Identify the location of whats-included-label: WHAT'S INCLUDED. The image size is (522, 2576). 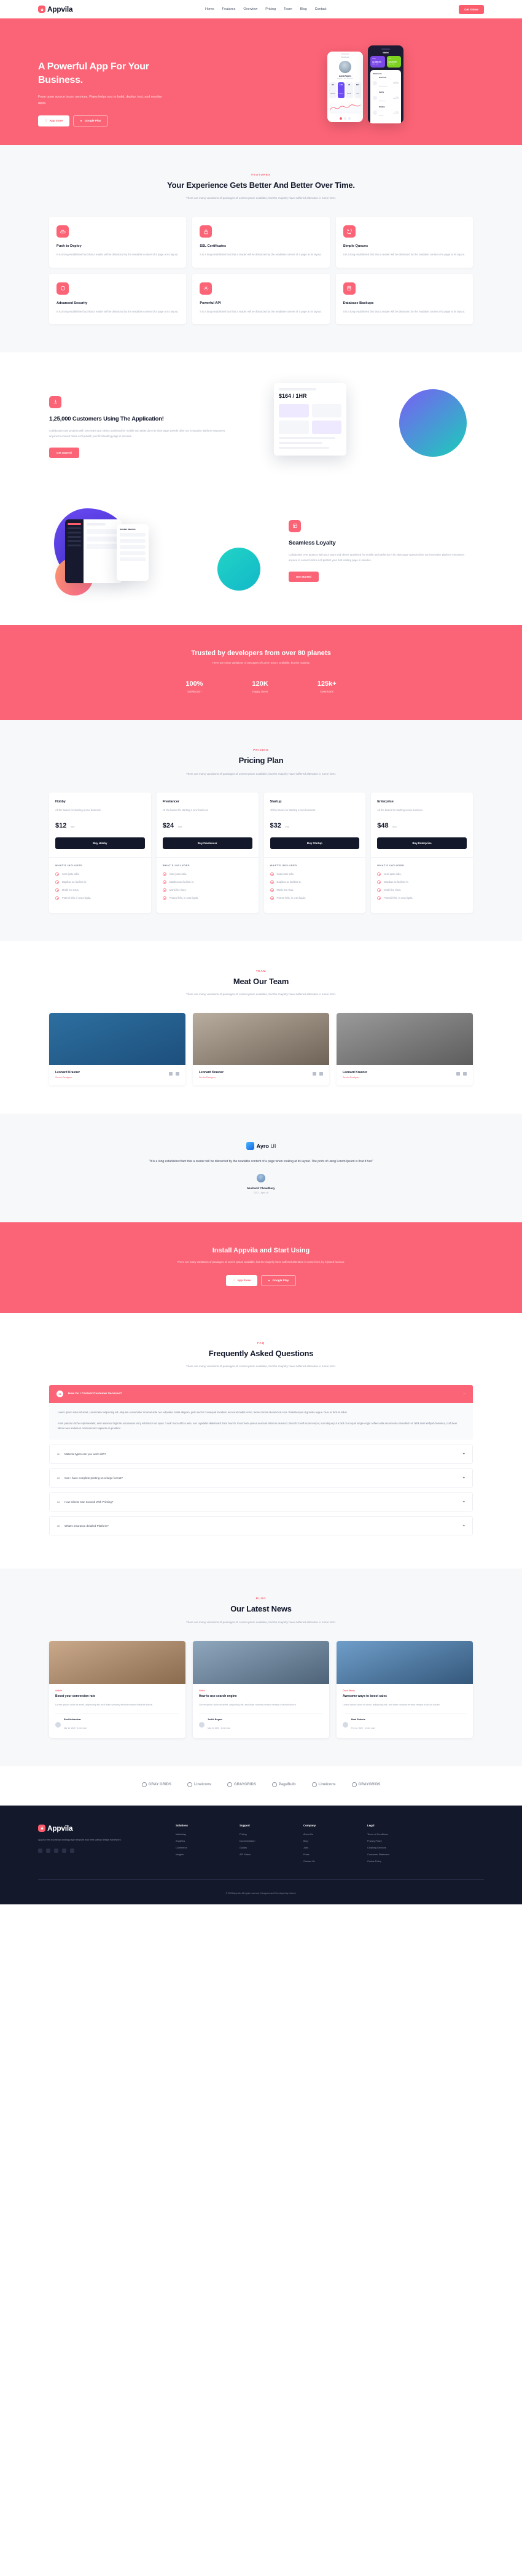
(283, 865).